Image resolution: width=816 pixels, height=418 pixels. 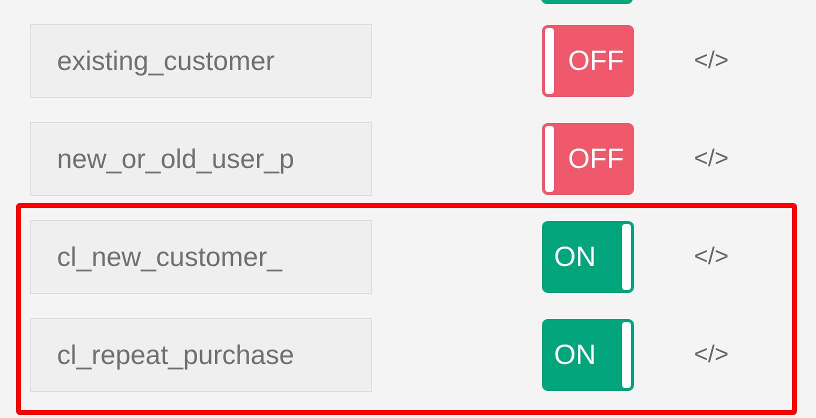 What do you see at coordinates (201, 159) in the screenshot?
I see `name-field: new_or_old_user_p` at bounding box center [201, 159].